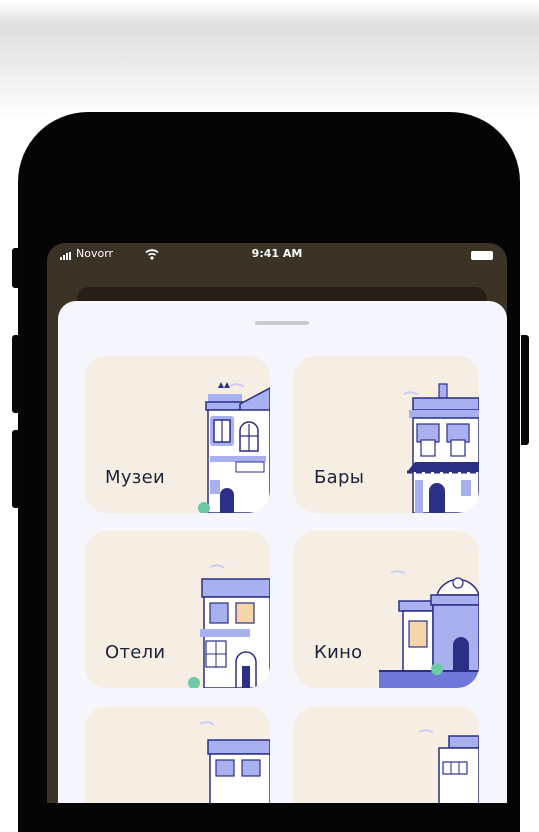 This screenshot has height=832, width=539. What do you see at coordinates (482, 255) in the screenshot?
I see `battery-icon` at bounding box center [482, 255].